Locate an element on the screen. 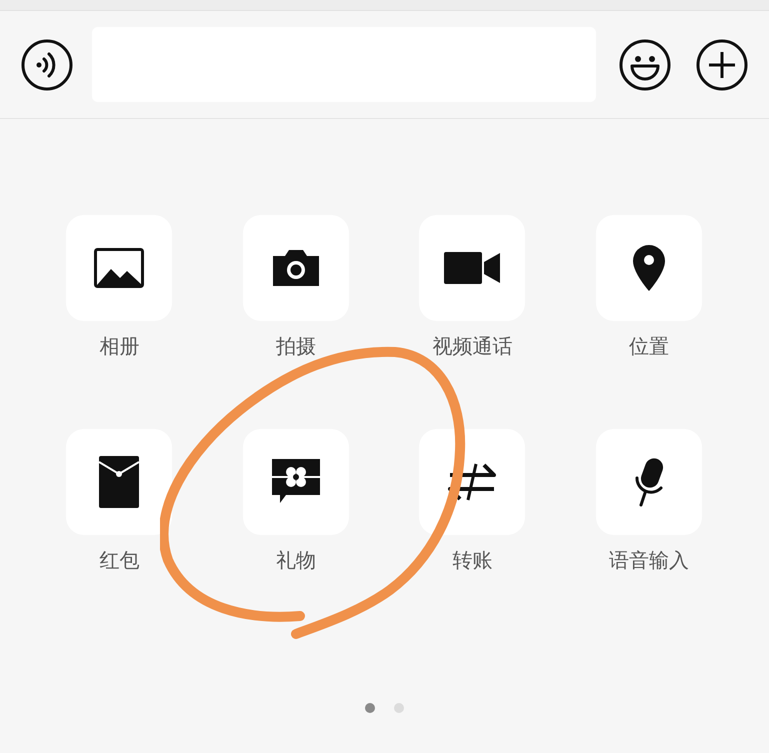  emoji-icon is located at coordinates (645, 65).